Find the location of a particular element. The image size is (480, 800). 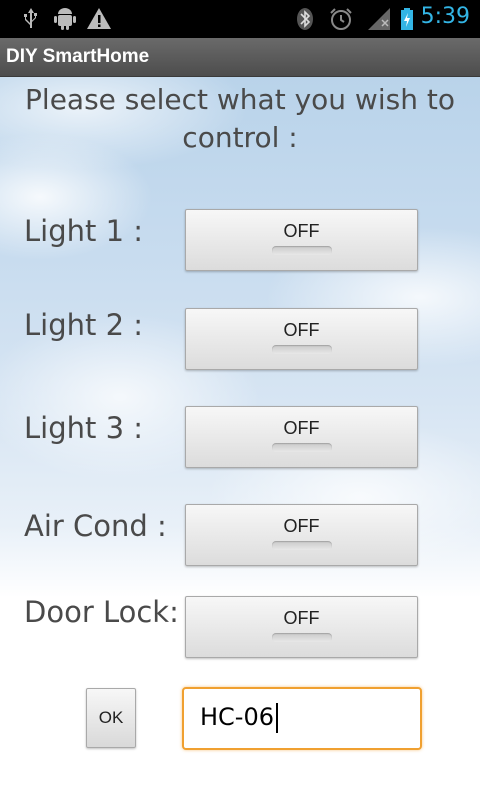

status-time: 5:39 is located at coordinates (445, 16).